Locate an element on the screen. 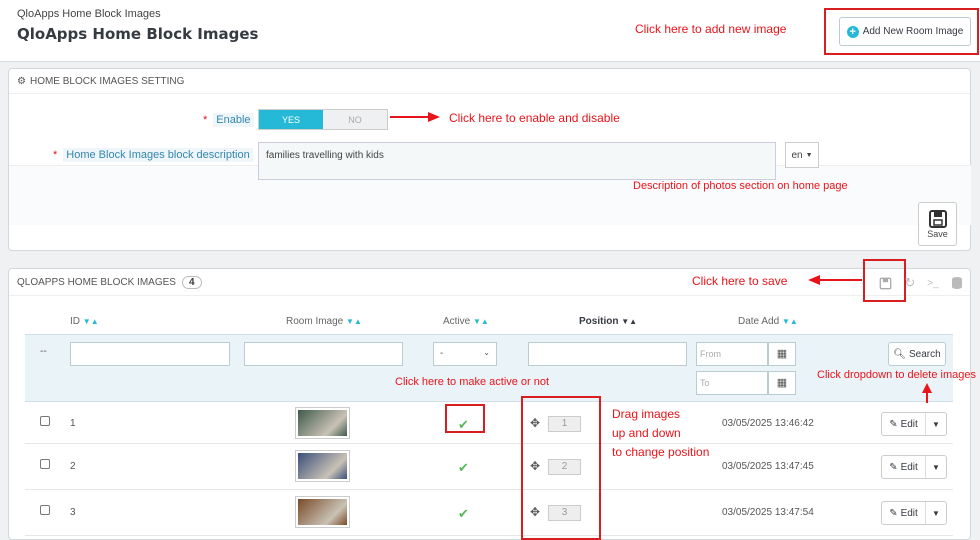  column-header-date: Date Add ▼▲ is located at coordinates (768, 321).